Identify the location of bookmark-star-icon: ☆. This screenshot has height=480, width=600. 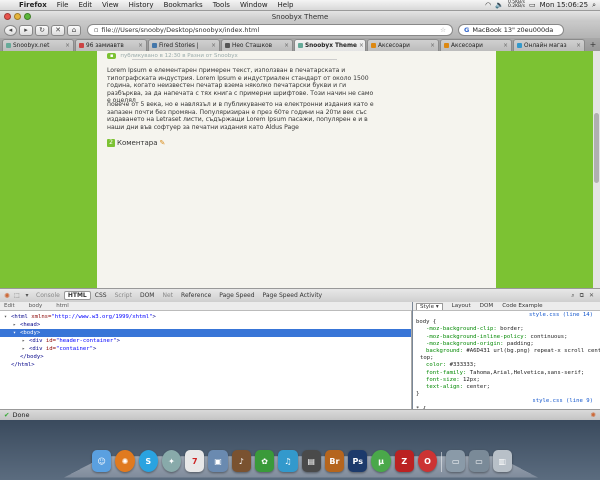
(443, 30).